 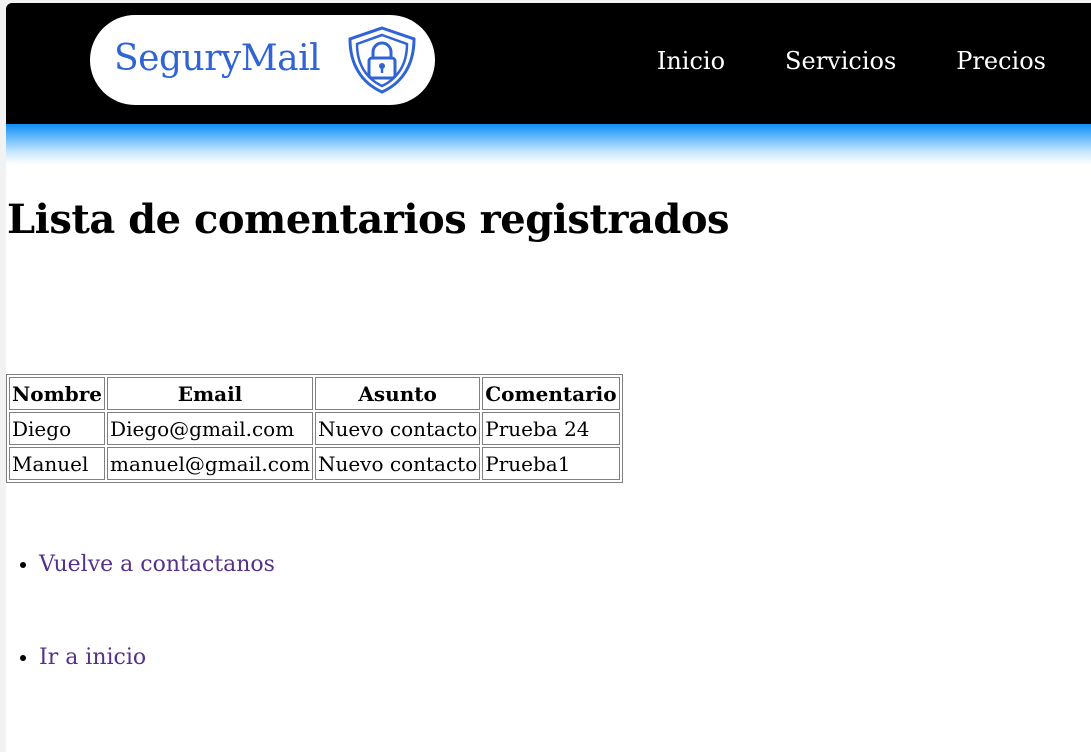 I want to click on header-gradient-band, so click(x=548, y=144).